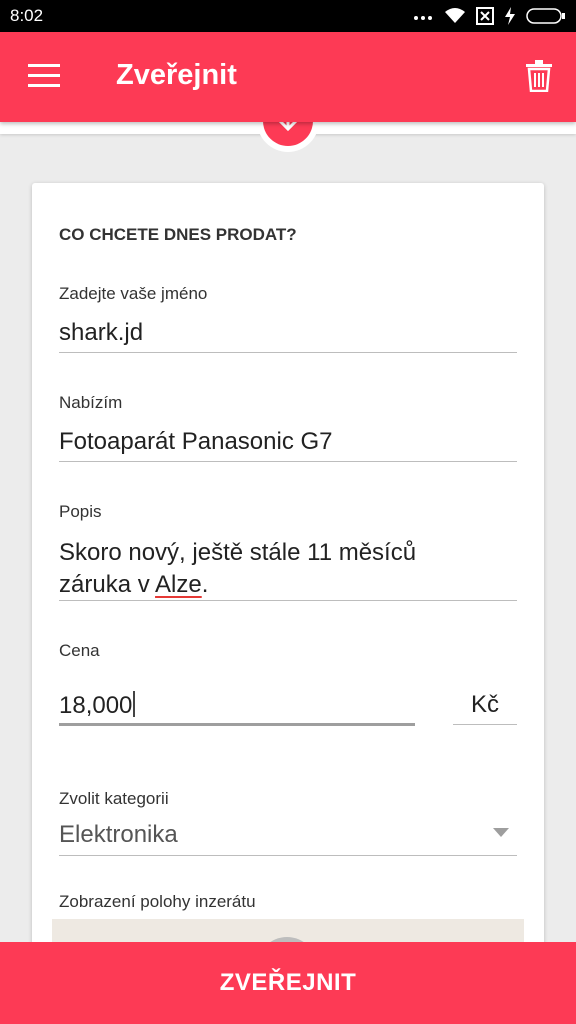  Describe the element at coordinates (157, 901) in the screenshot. I see `location-label: Zobrazení polohy inzerátu` at that location.